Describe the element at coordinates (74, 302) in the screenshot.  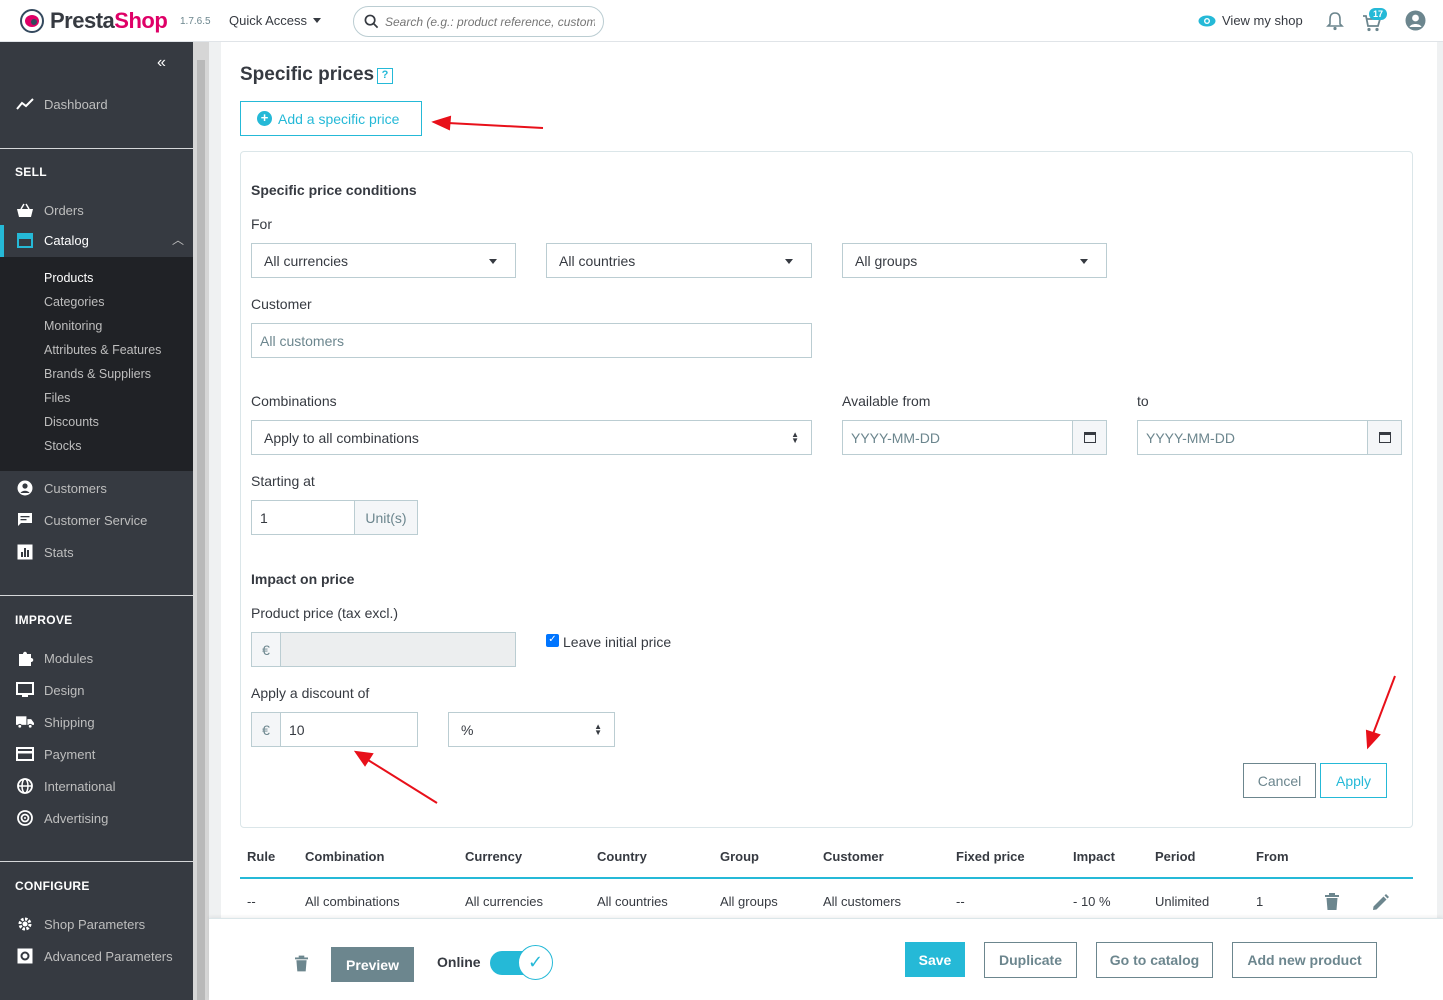
I see `sidebar-subitem-categories: Categories` at that location.